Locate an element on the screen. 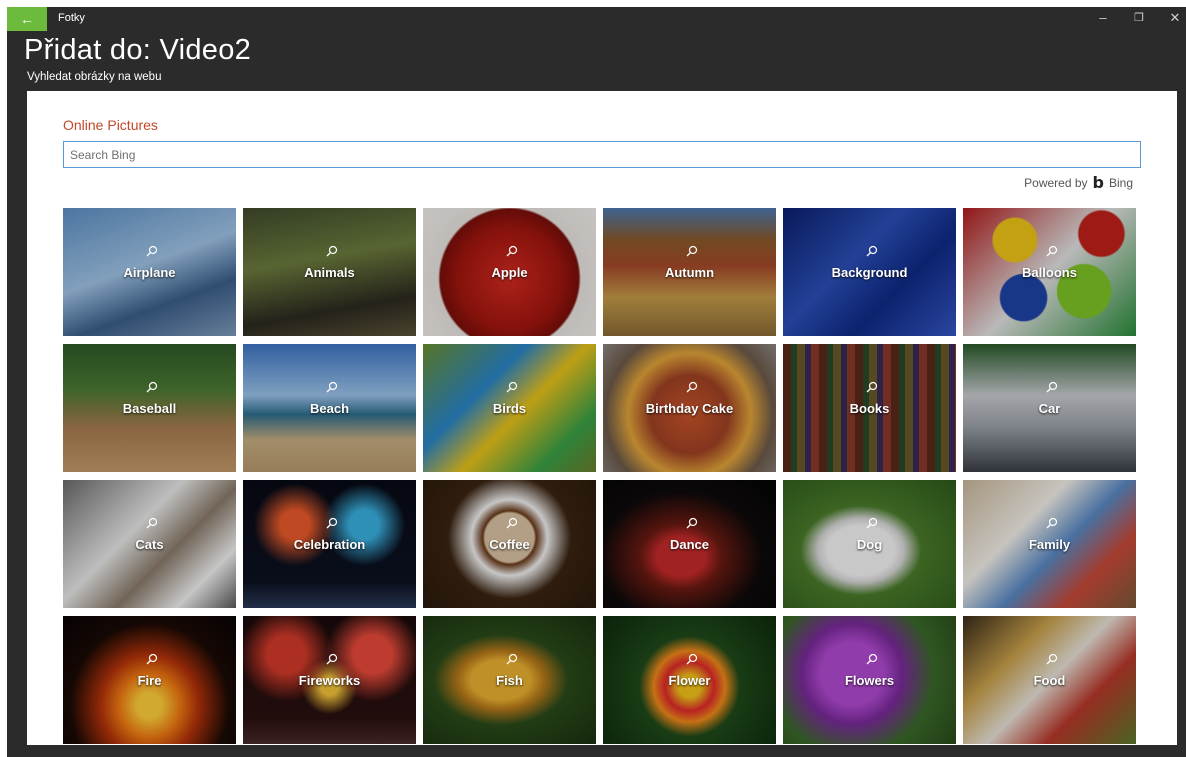 The height and width of the screenshot is (757, 1186). category-tile-coffee: Coffee is located at coordinates (509, 544).